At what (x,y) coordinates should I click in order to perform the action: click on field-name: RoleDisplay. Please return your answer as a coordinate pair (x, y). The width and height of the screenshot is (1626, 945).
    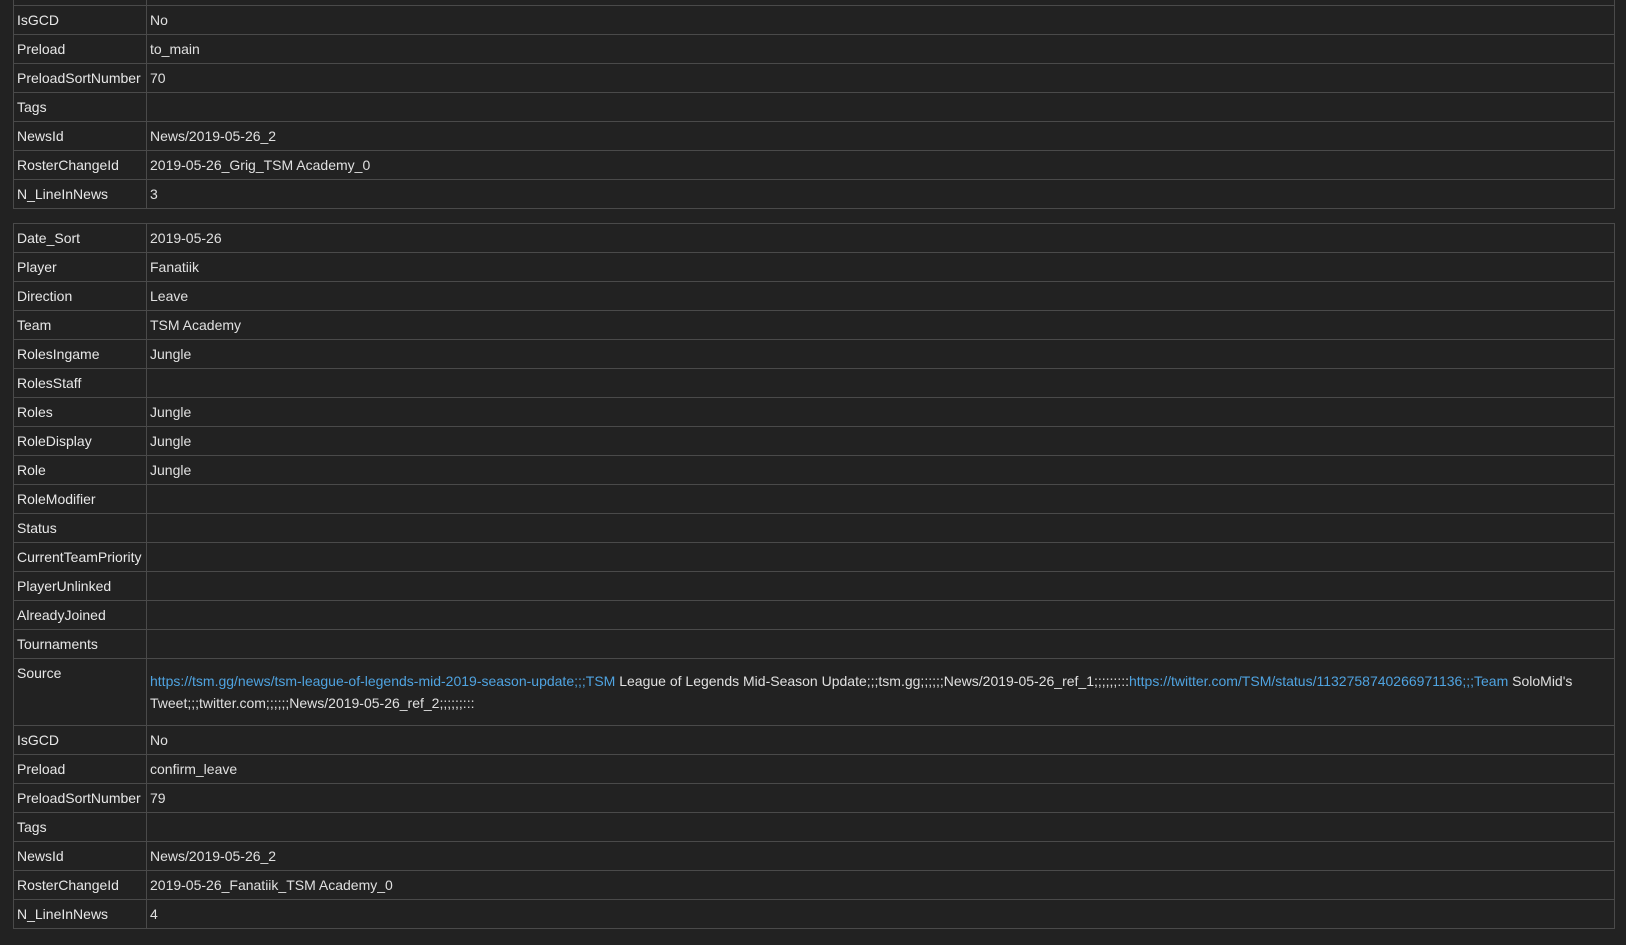
    Looking at the image, I should click on (80, 441).